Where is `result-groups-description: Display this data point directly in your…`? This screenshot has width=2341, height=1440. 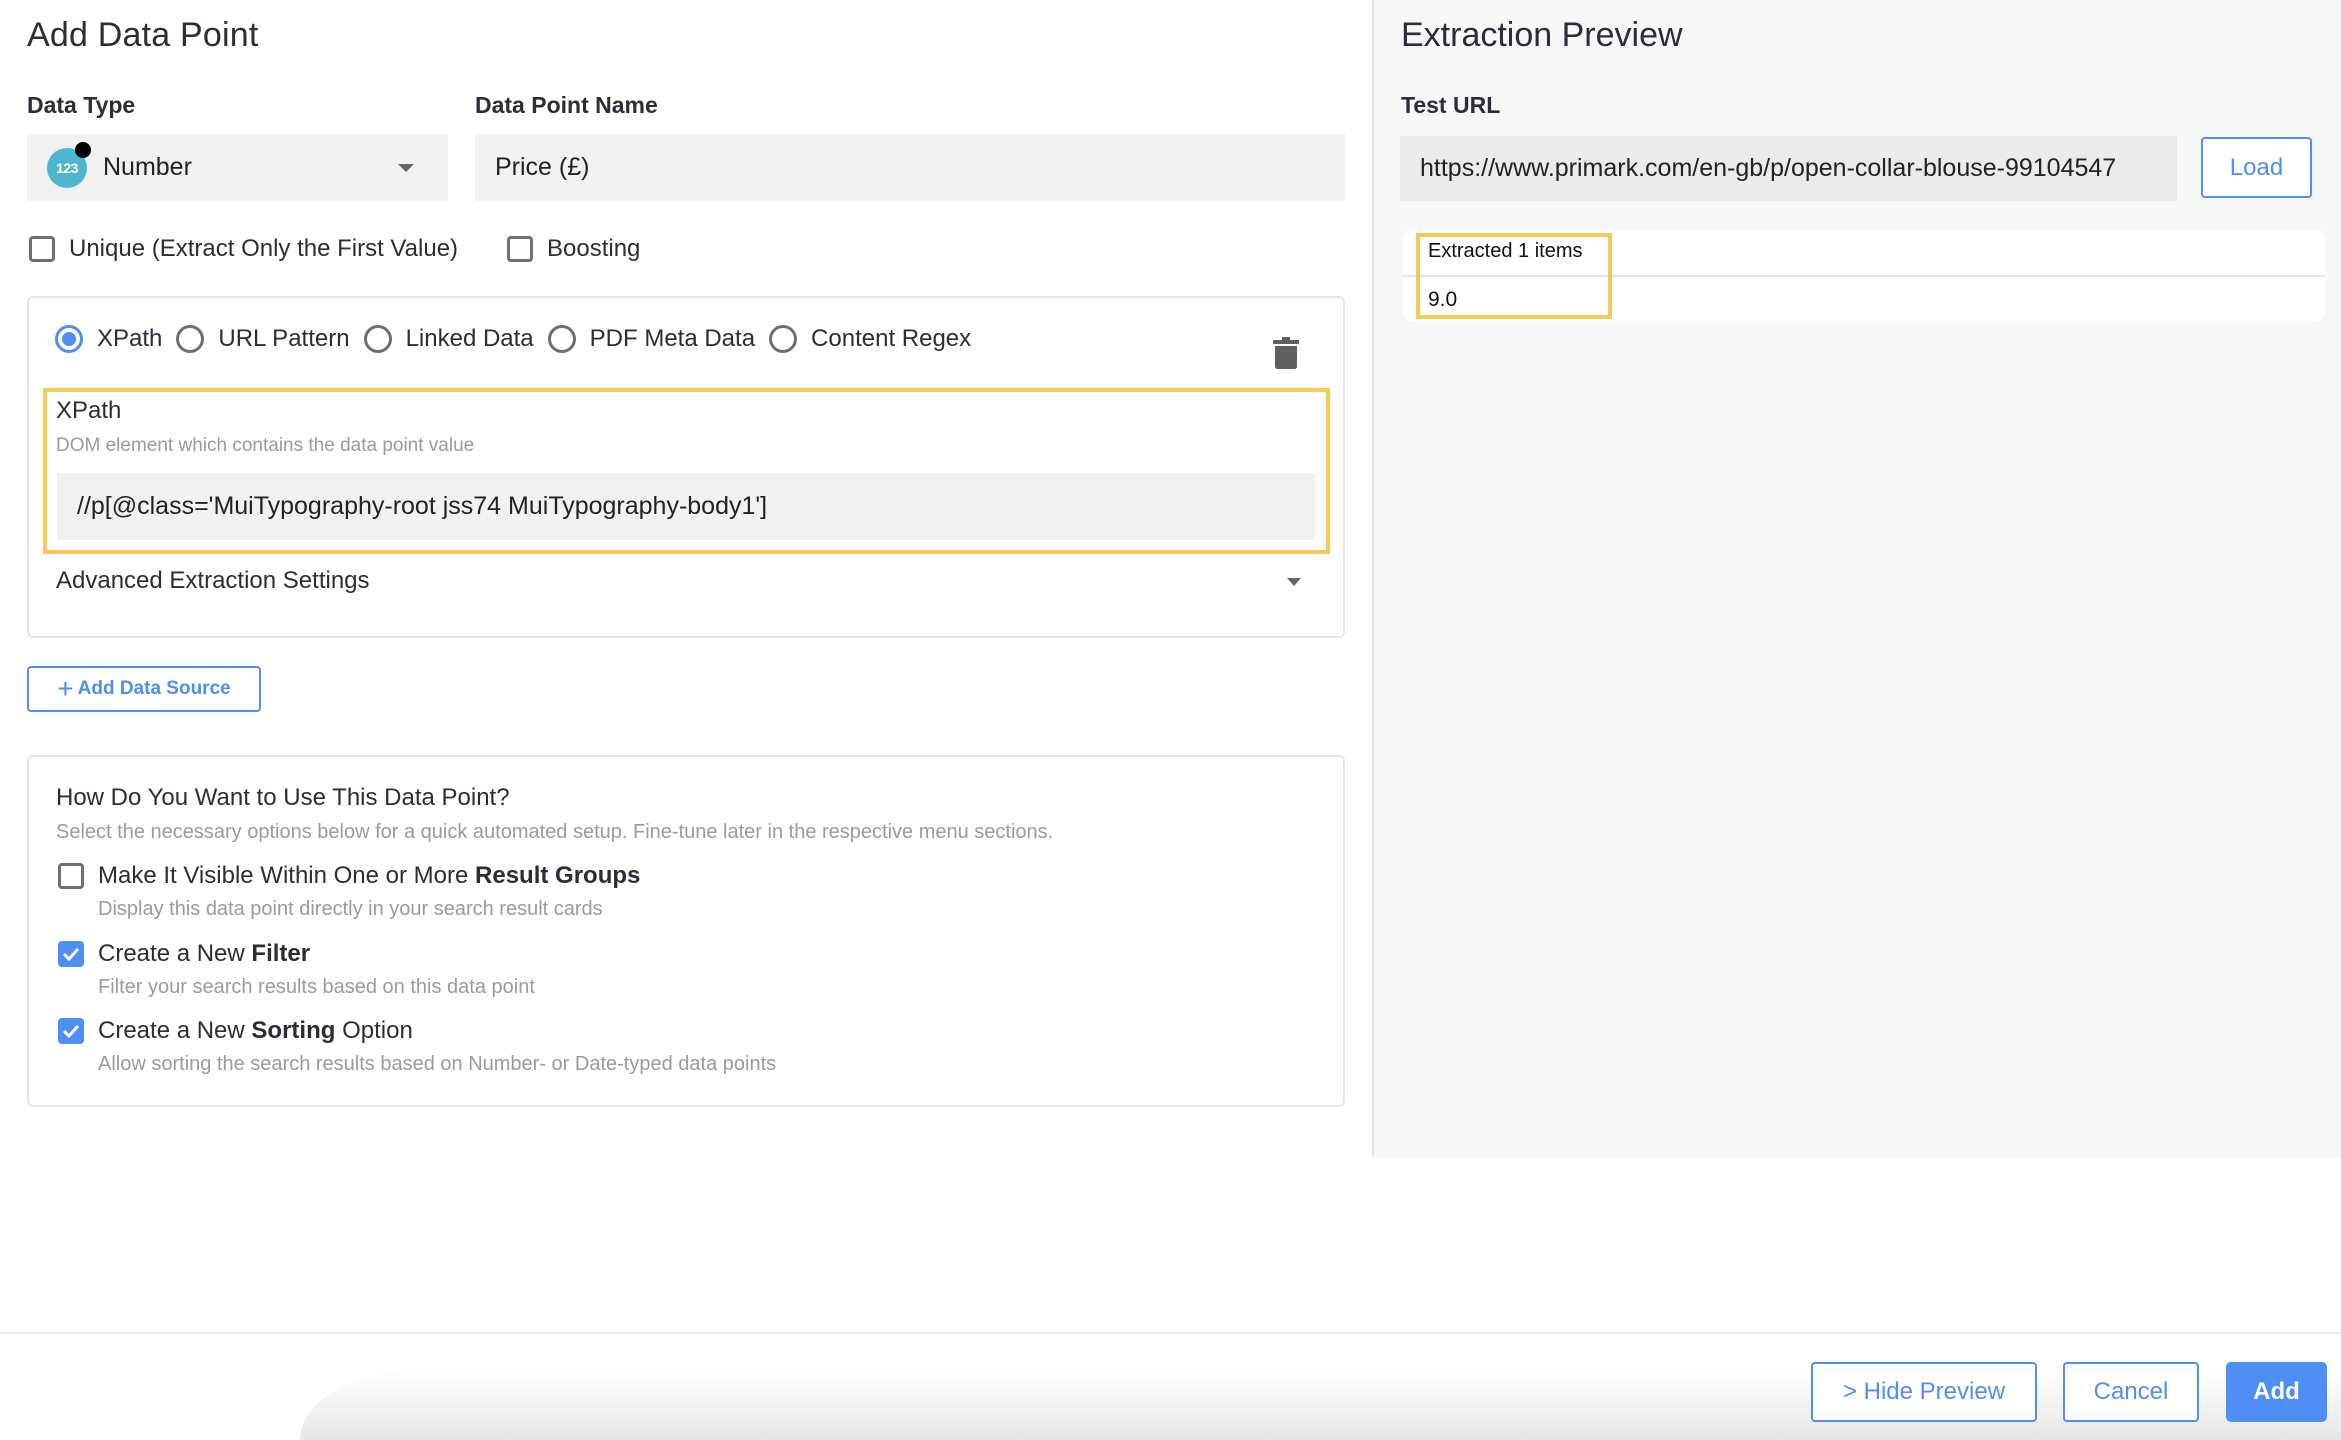
result-groups-description: Display this data point directly in your… is located at coordinates (350, 909).